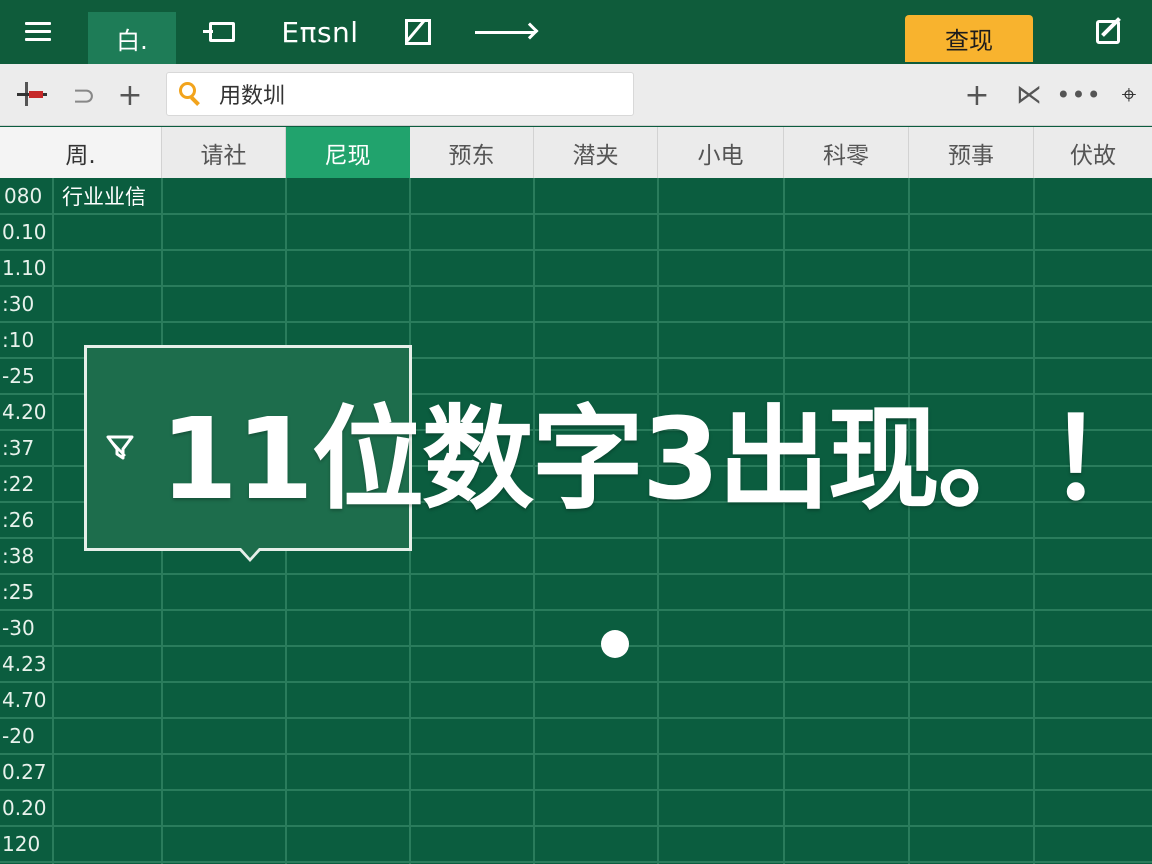  I want to click on add-button: +, so click(130, 95).